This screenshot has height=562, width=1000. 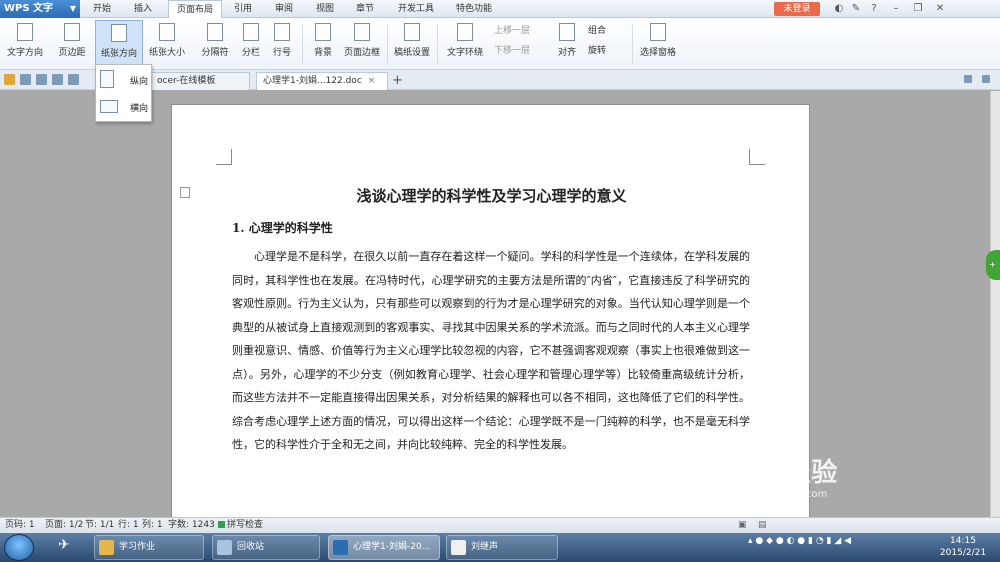 I want to click on print-preview-icon, so click(x=41, y=79).